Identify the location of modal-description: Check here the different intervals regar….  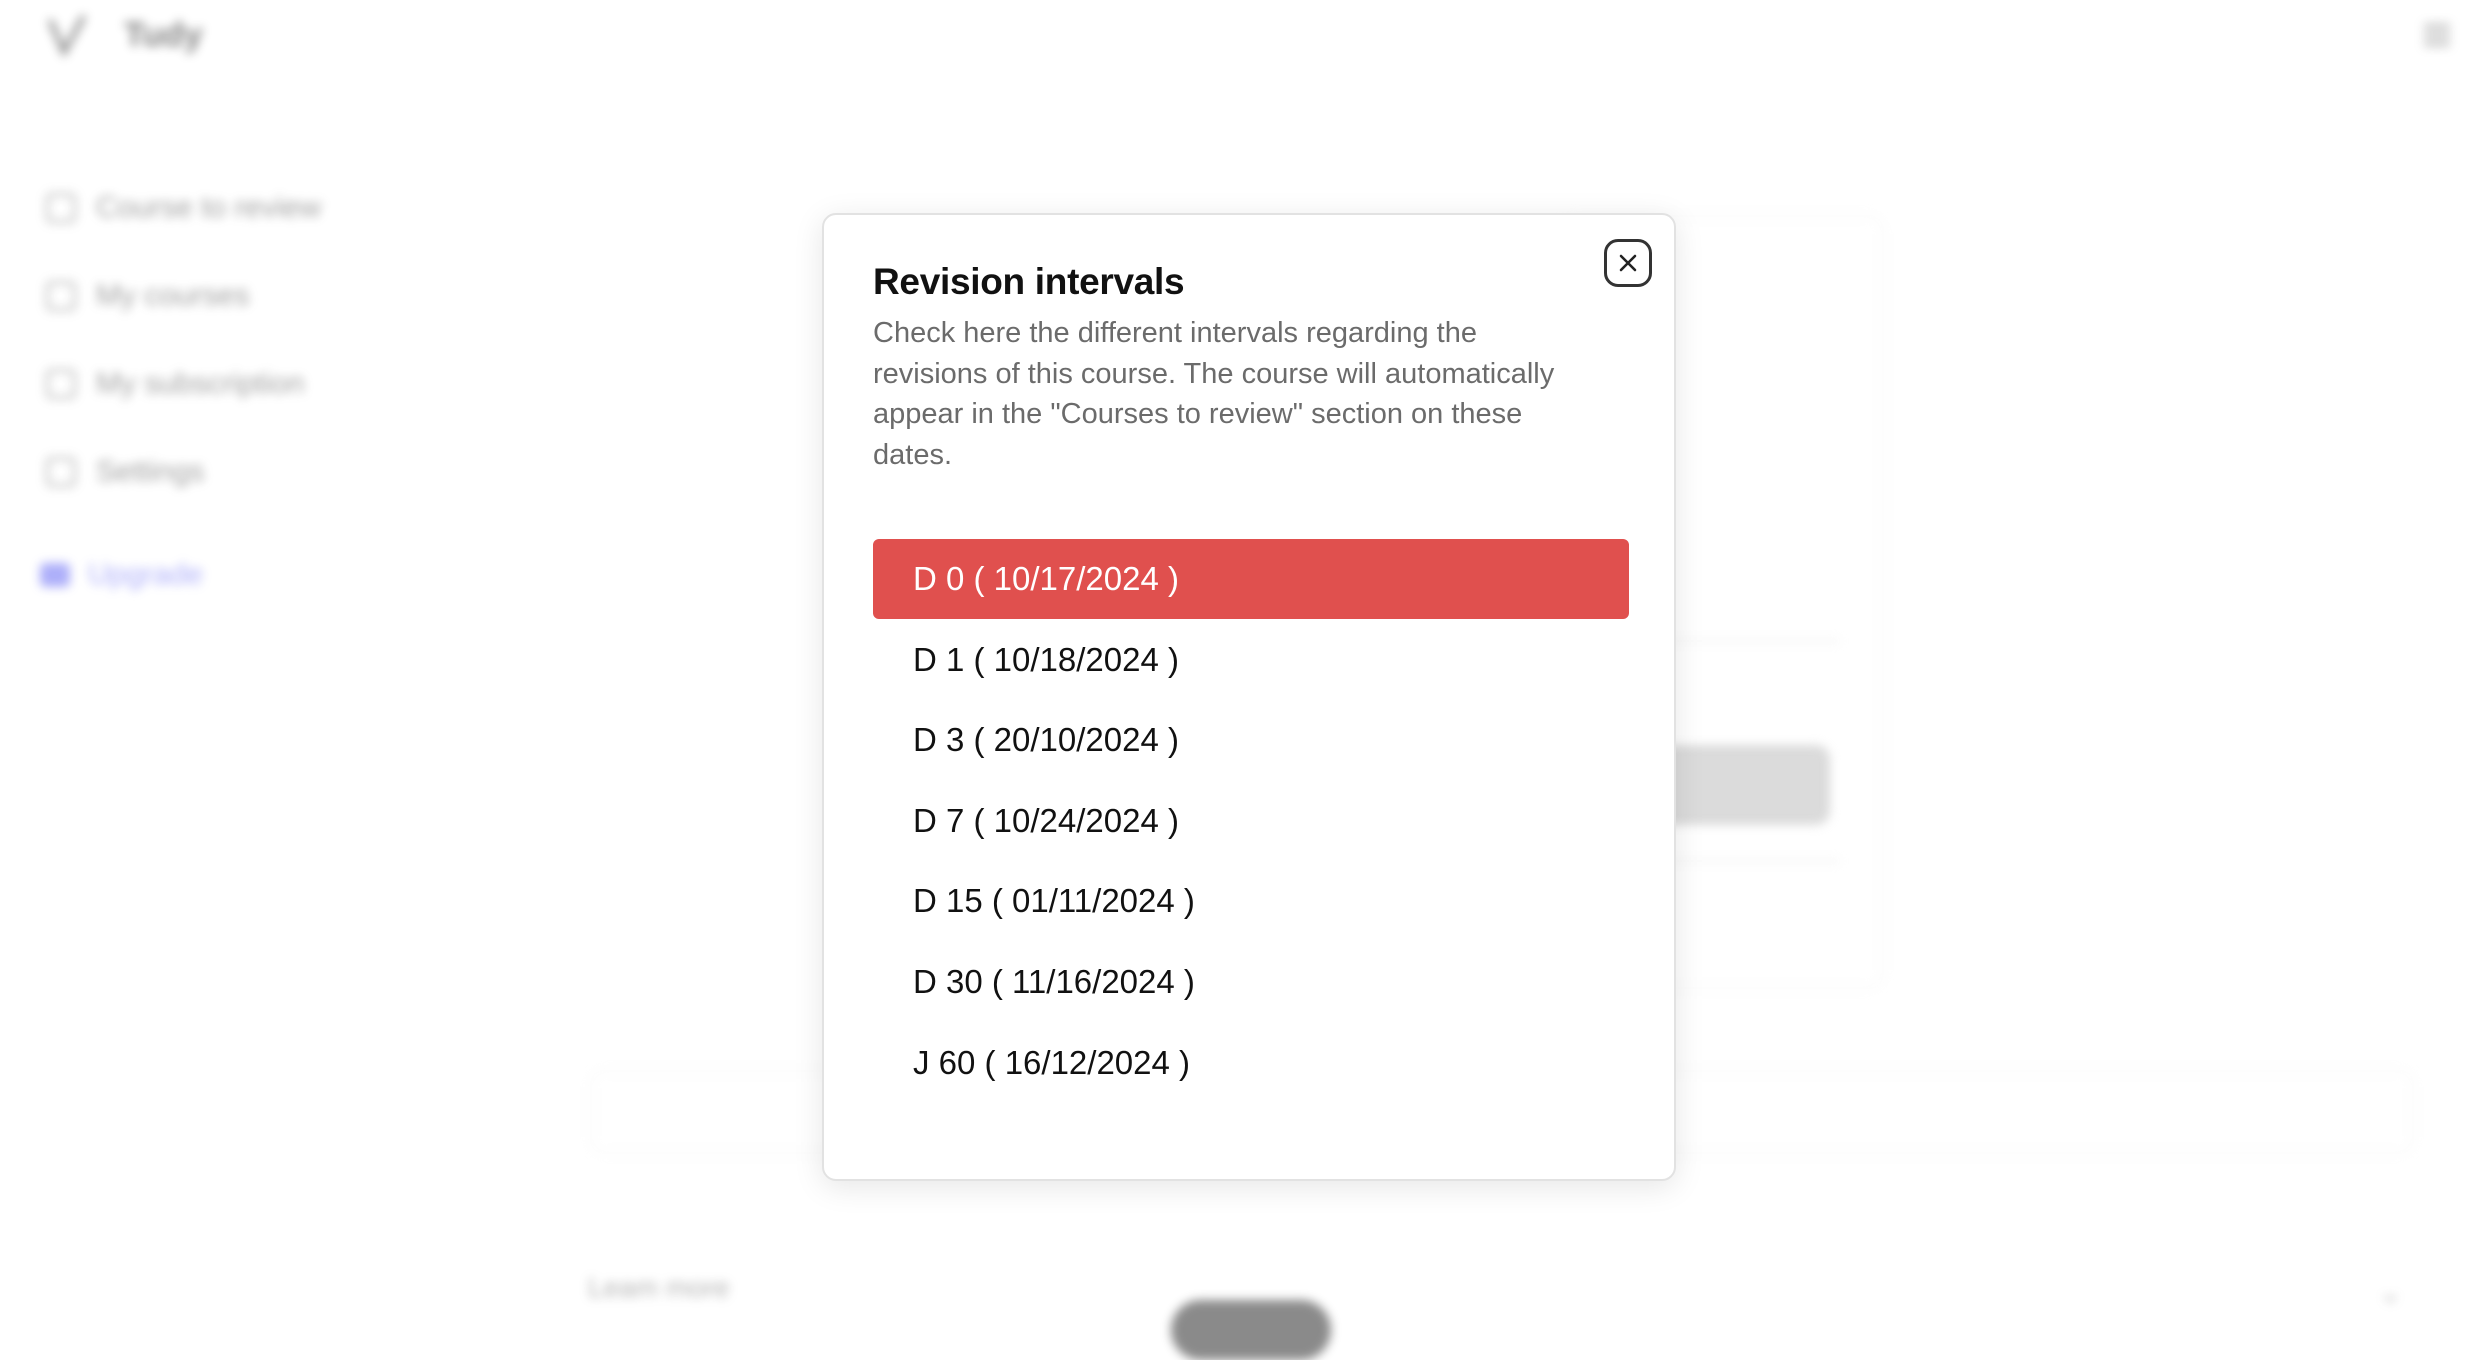
(1214, 394).